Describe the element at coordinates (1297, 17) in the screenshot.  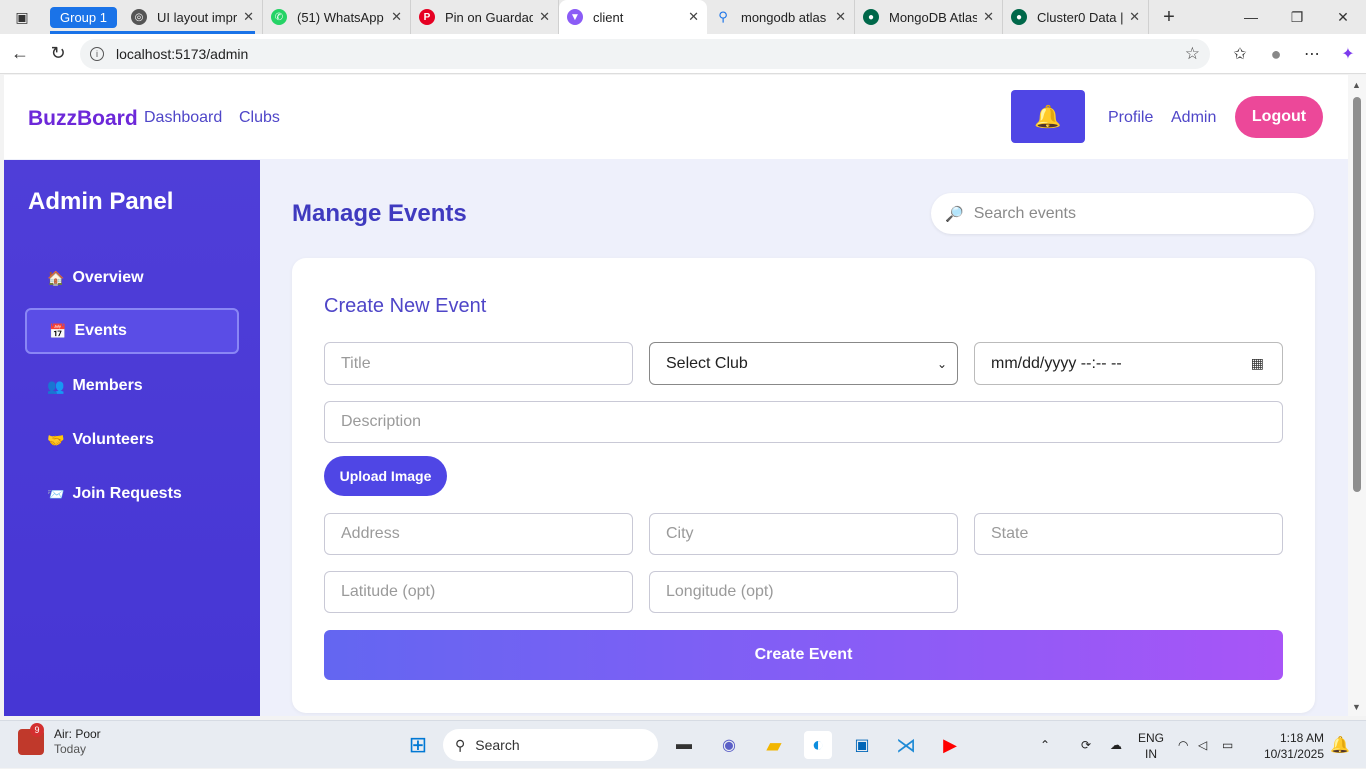
I see `restore-icon: ❐` at that location.